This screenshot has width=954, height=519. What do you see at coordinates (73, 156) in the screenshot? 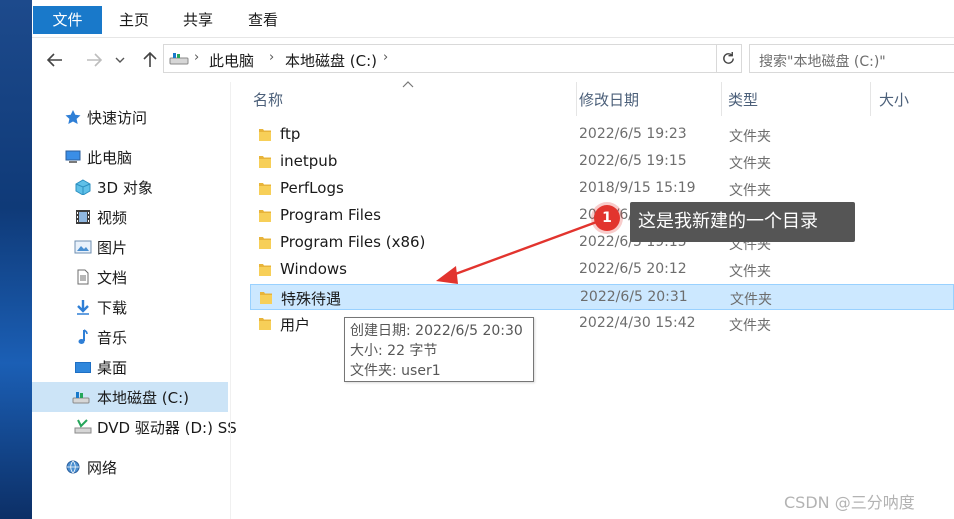
I see `computer-icon` at bounding box center [73, 156].